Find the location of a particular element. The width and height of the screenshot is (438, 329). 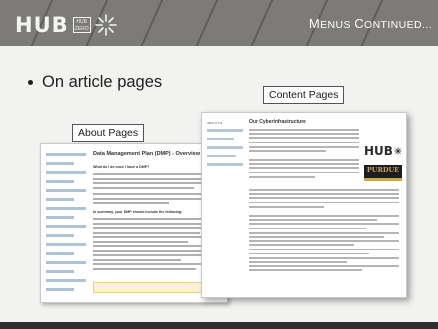

title-initial: C is located at coordinates (359, 23).